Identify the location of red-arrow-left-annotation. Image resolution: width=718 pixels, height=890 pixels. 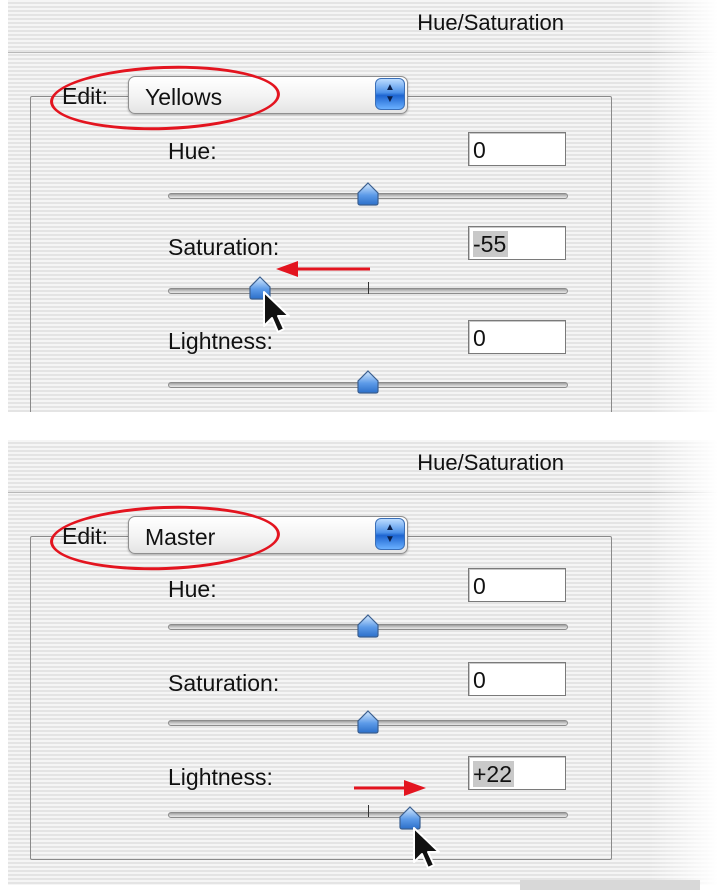
(323, 269).